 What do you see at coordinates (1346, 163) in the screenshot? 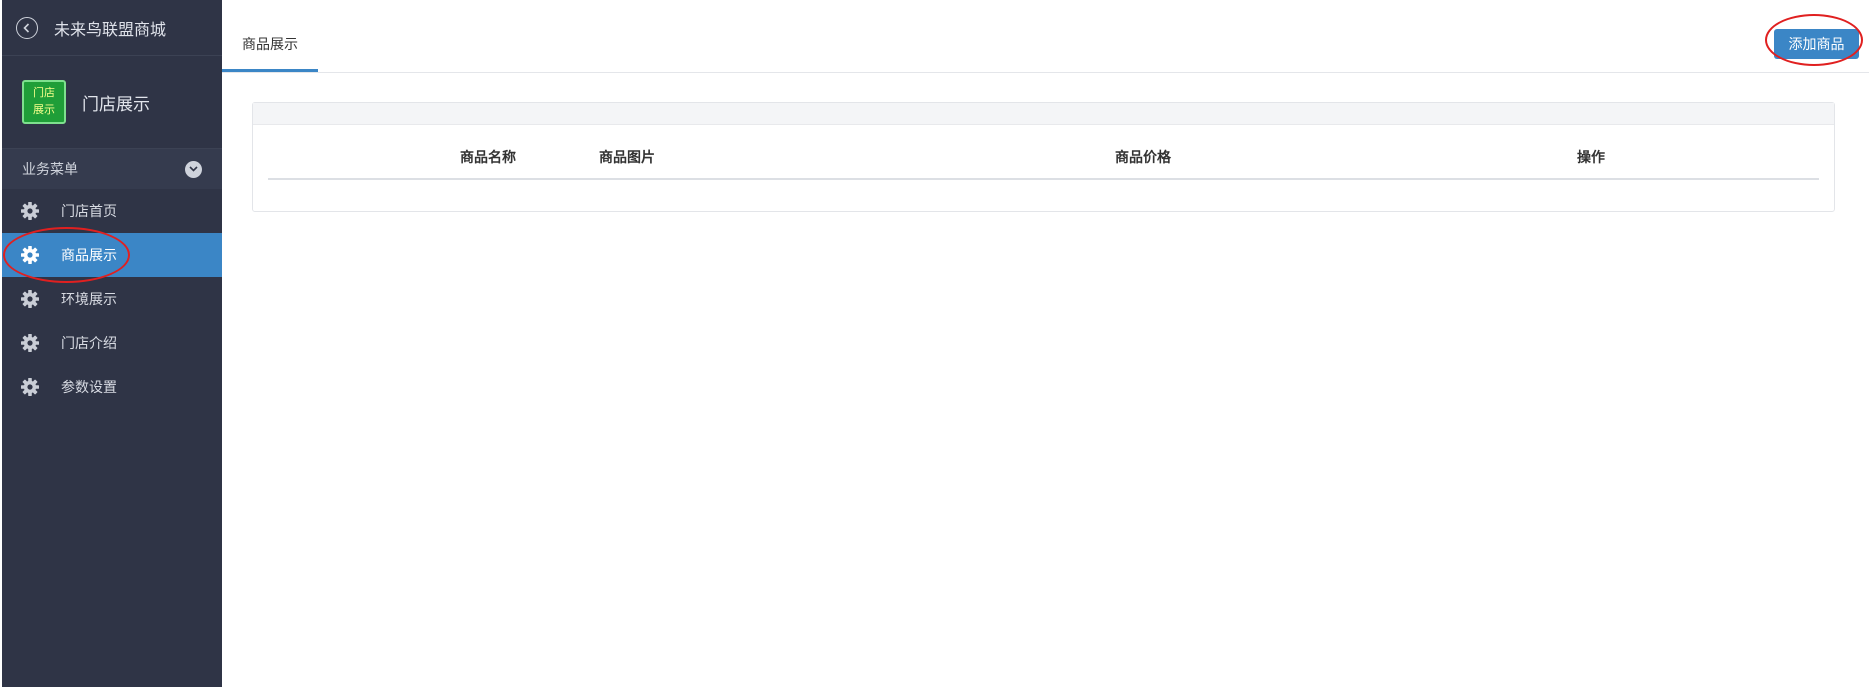
I see `table-header-price: 商品价格` at bounding box center [1346, 163].